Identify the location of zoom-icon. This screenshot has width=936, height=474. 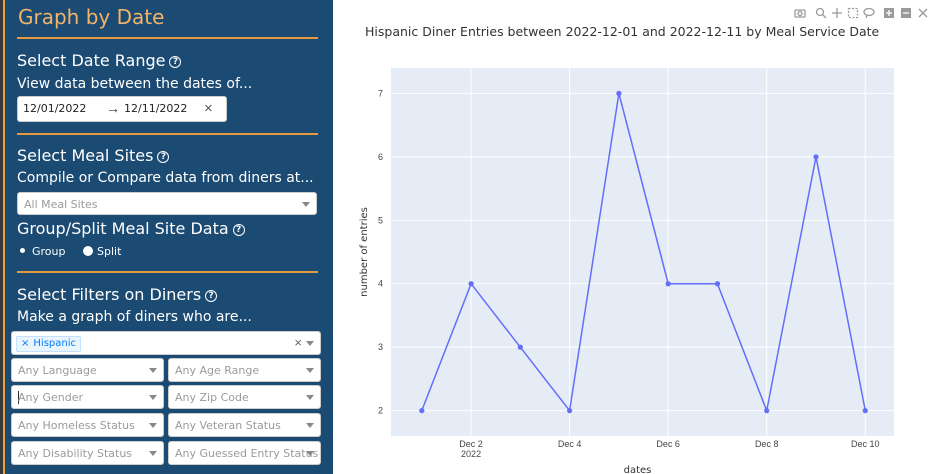
(821, 13).